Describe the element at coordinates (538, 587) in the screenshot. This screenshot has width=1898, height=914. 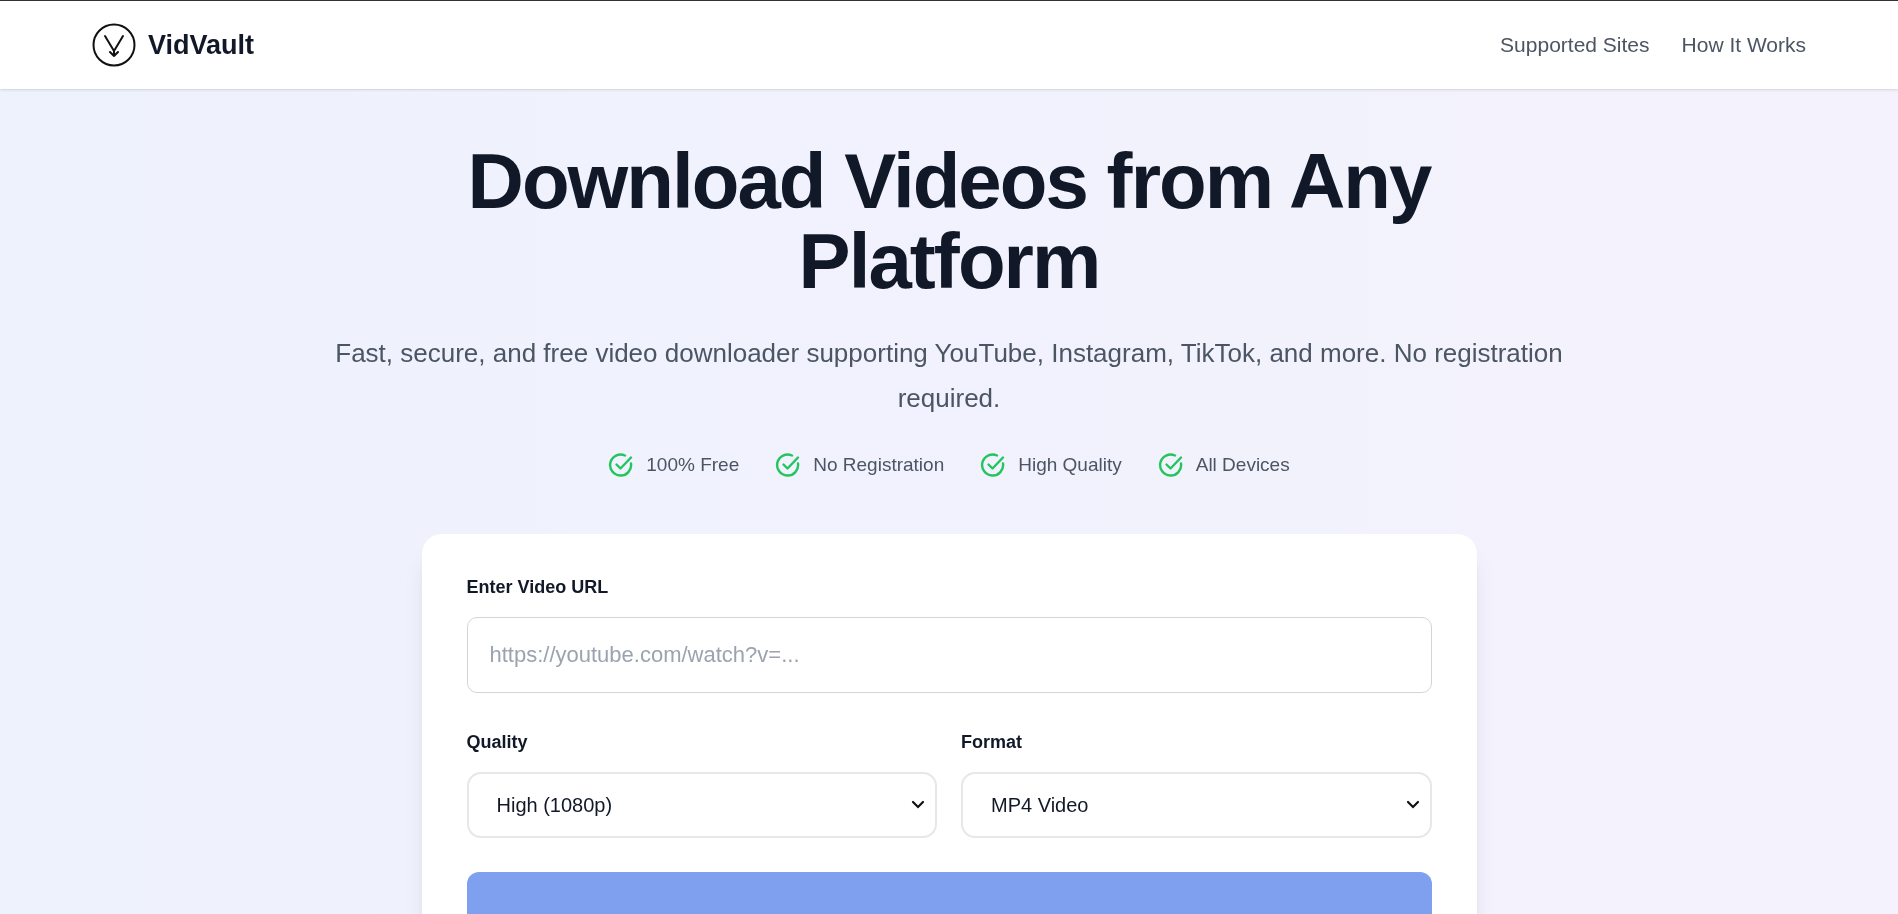
I see `field-label: Enter Video URL` at that location.